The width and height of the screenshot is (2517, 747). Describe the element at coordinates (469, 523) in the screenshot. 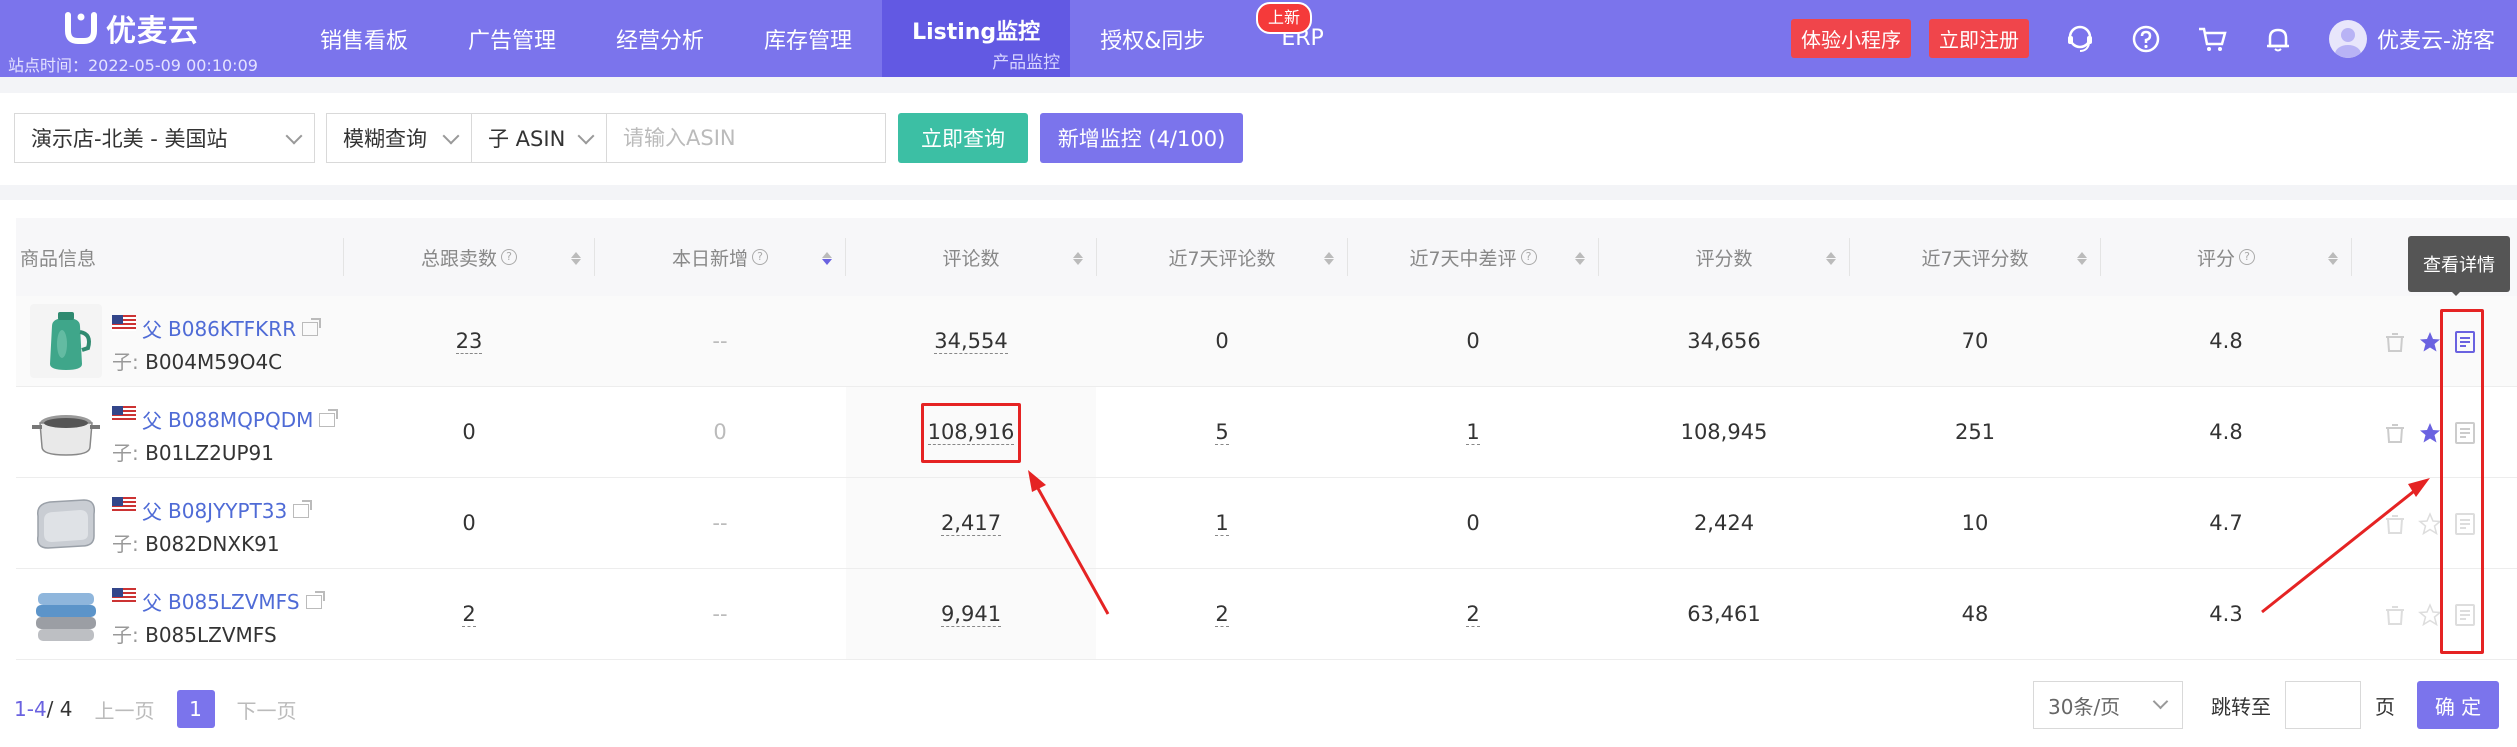

I see `cell-followers: 0` at that location.